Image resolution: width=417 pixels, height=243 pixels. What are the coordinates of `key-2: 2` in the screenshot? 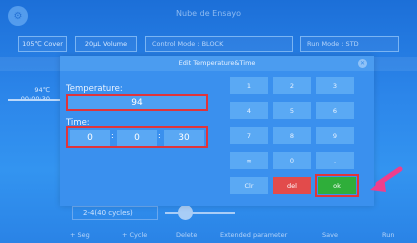 It's located at (292, 85).